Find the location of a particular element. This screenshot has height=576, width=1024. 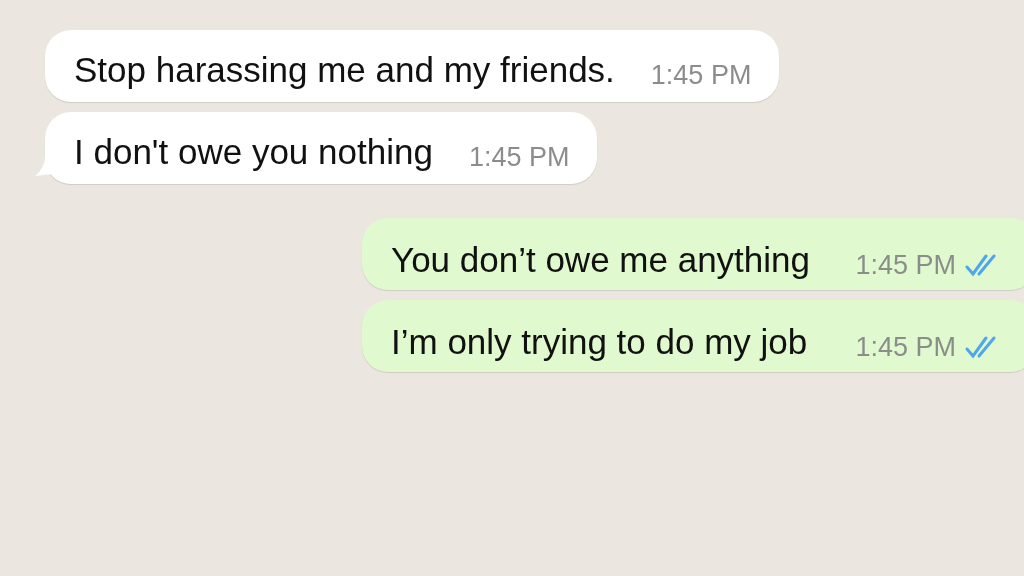

message-text: I don't owe you nothing is located at coordinates (253, 152).